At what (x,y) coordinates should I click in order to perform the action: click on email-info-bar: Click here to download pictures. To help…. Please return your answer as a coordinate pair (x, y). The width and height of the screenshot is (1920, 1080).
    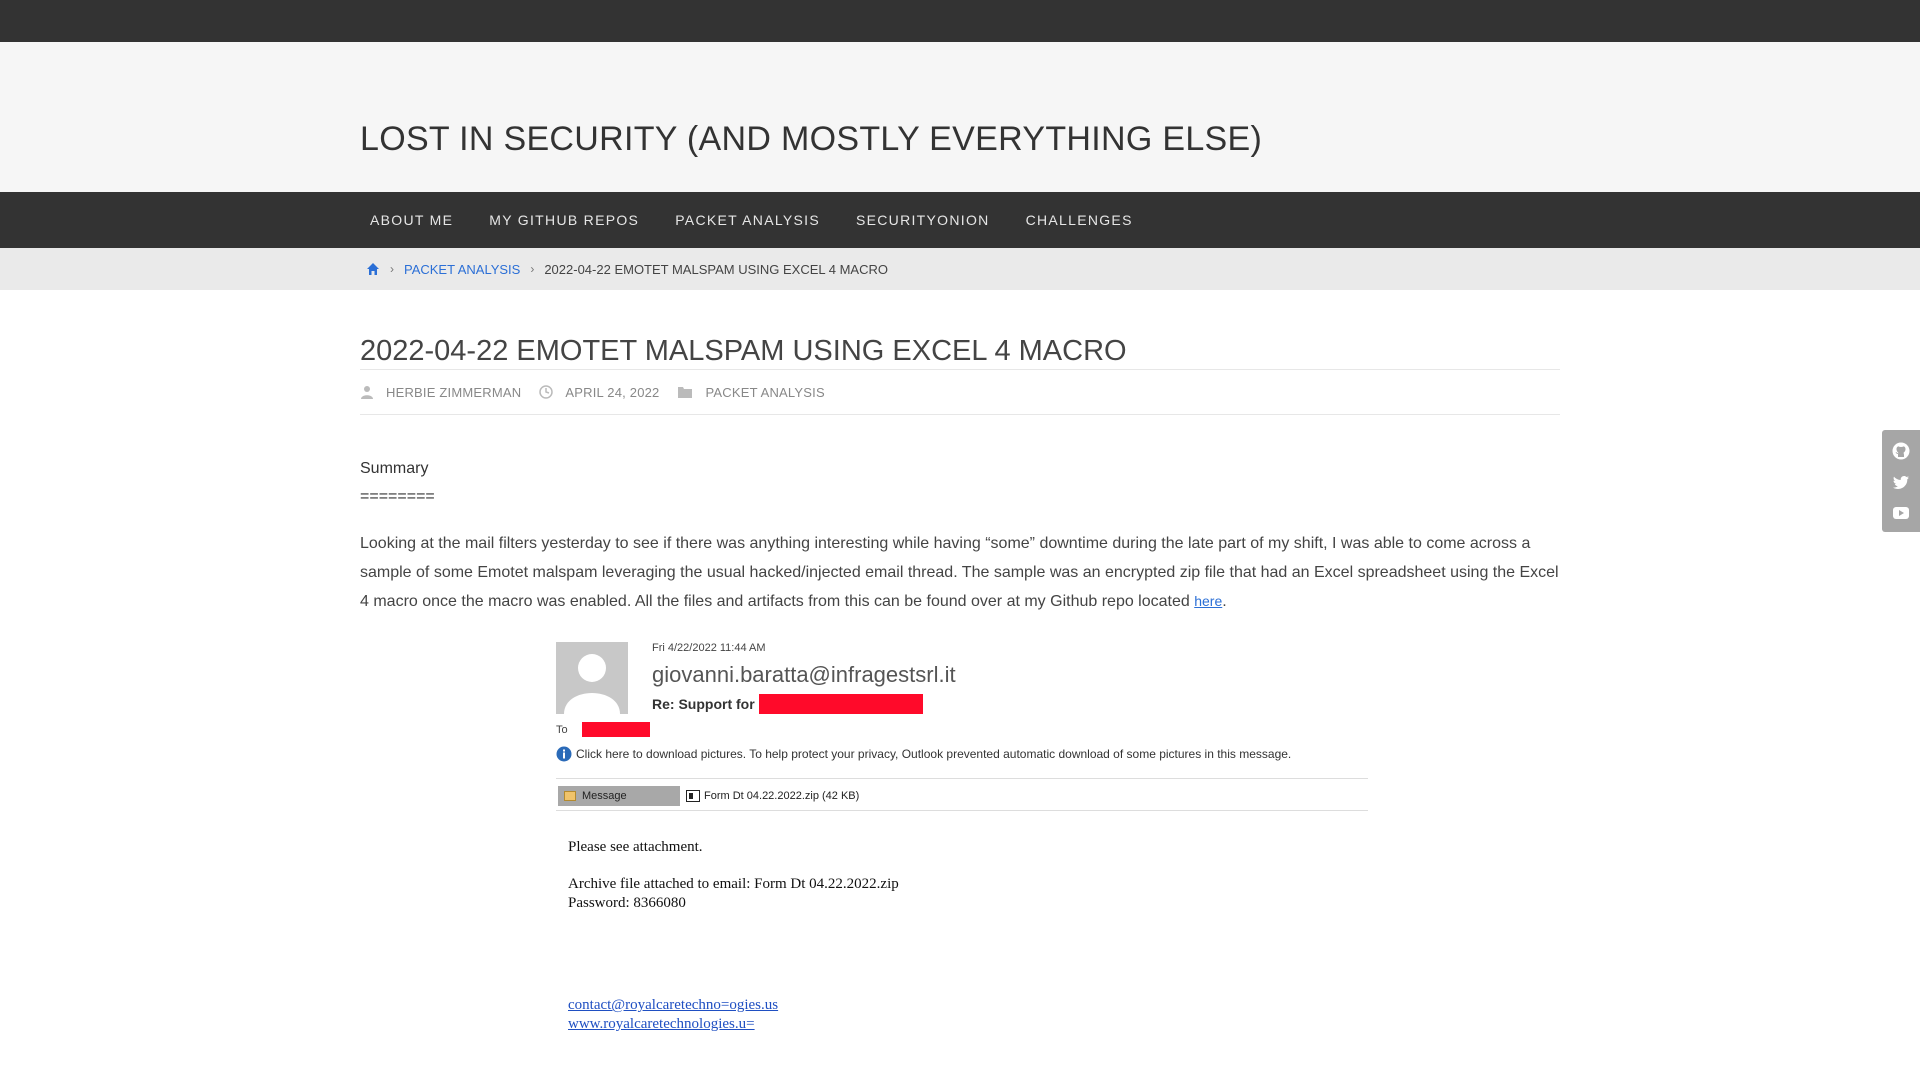
    Looking at the image, I should click on (923, 754).